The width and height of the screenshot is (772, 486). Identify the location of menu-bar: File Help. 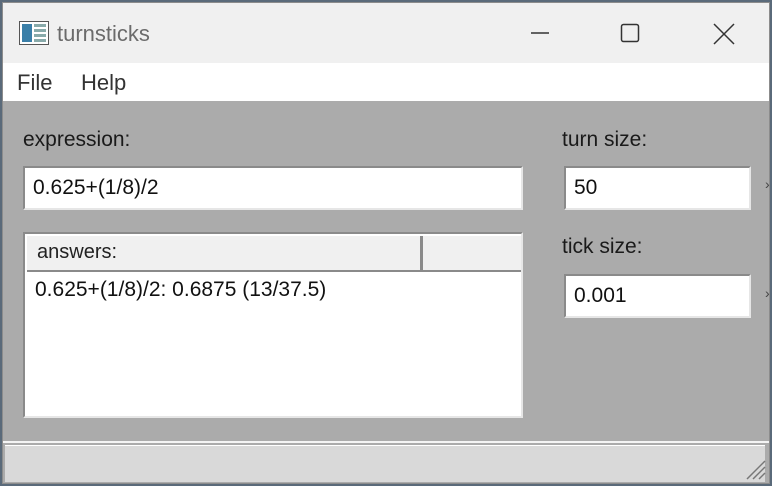
(386, 82).